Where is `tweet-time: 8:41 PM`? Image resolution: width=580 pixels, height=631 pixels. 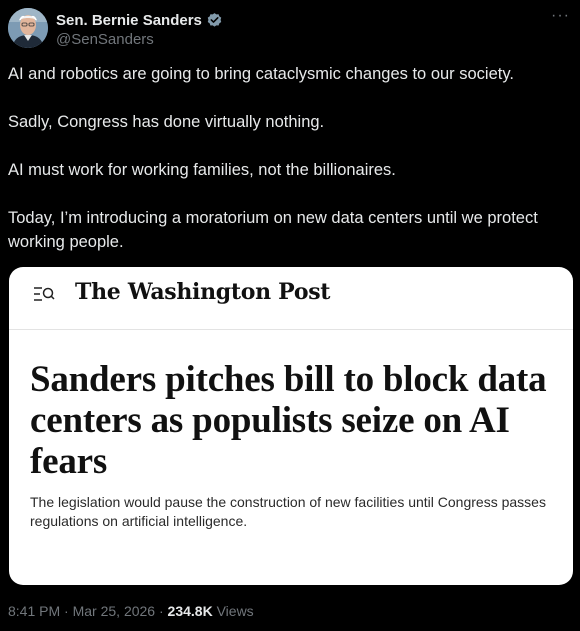 tweet-time: 8:41 PM is located at coordinates (34, 611).